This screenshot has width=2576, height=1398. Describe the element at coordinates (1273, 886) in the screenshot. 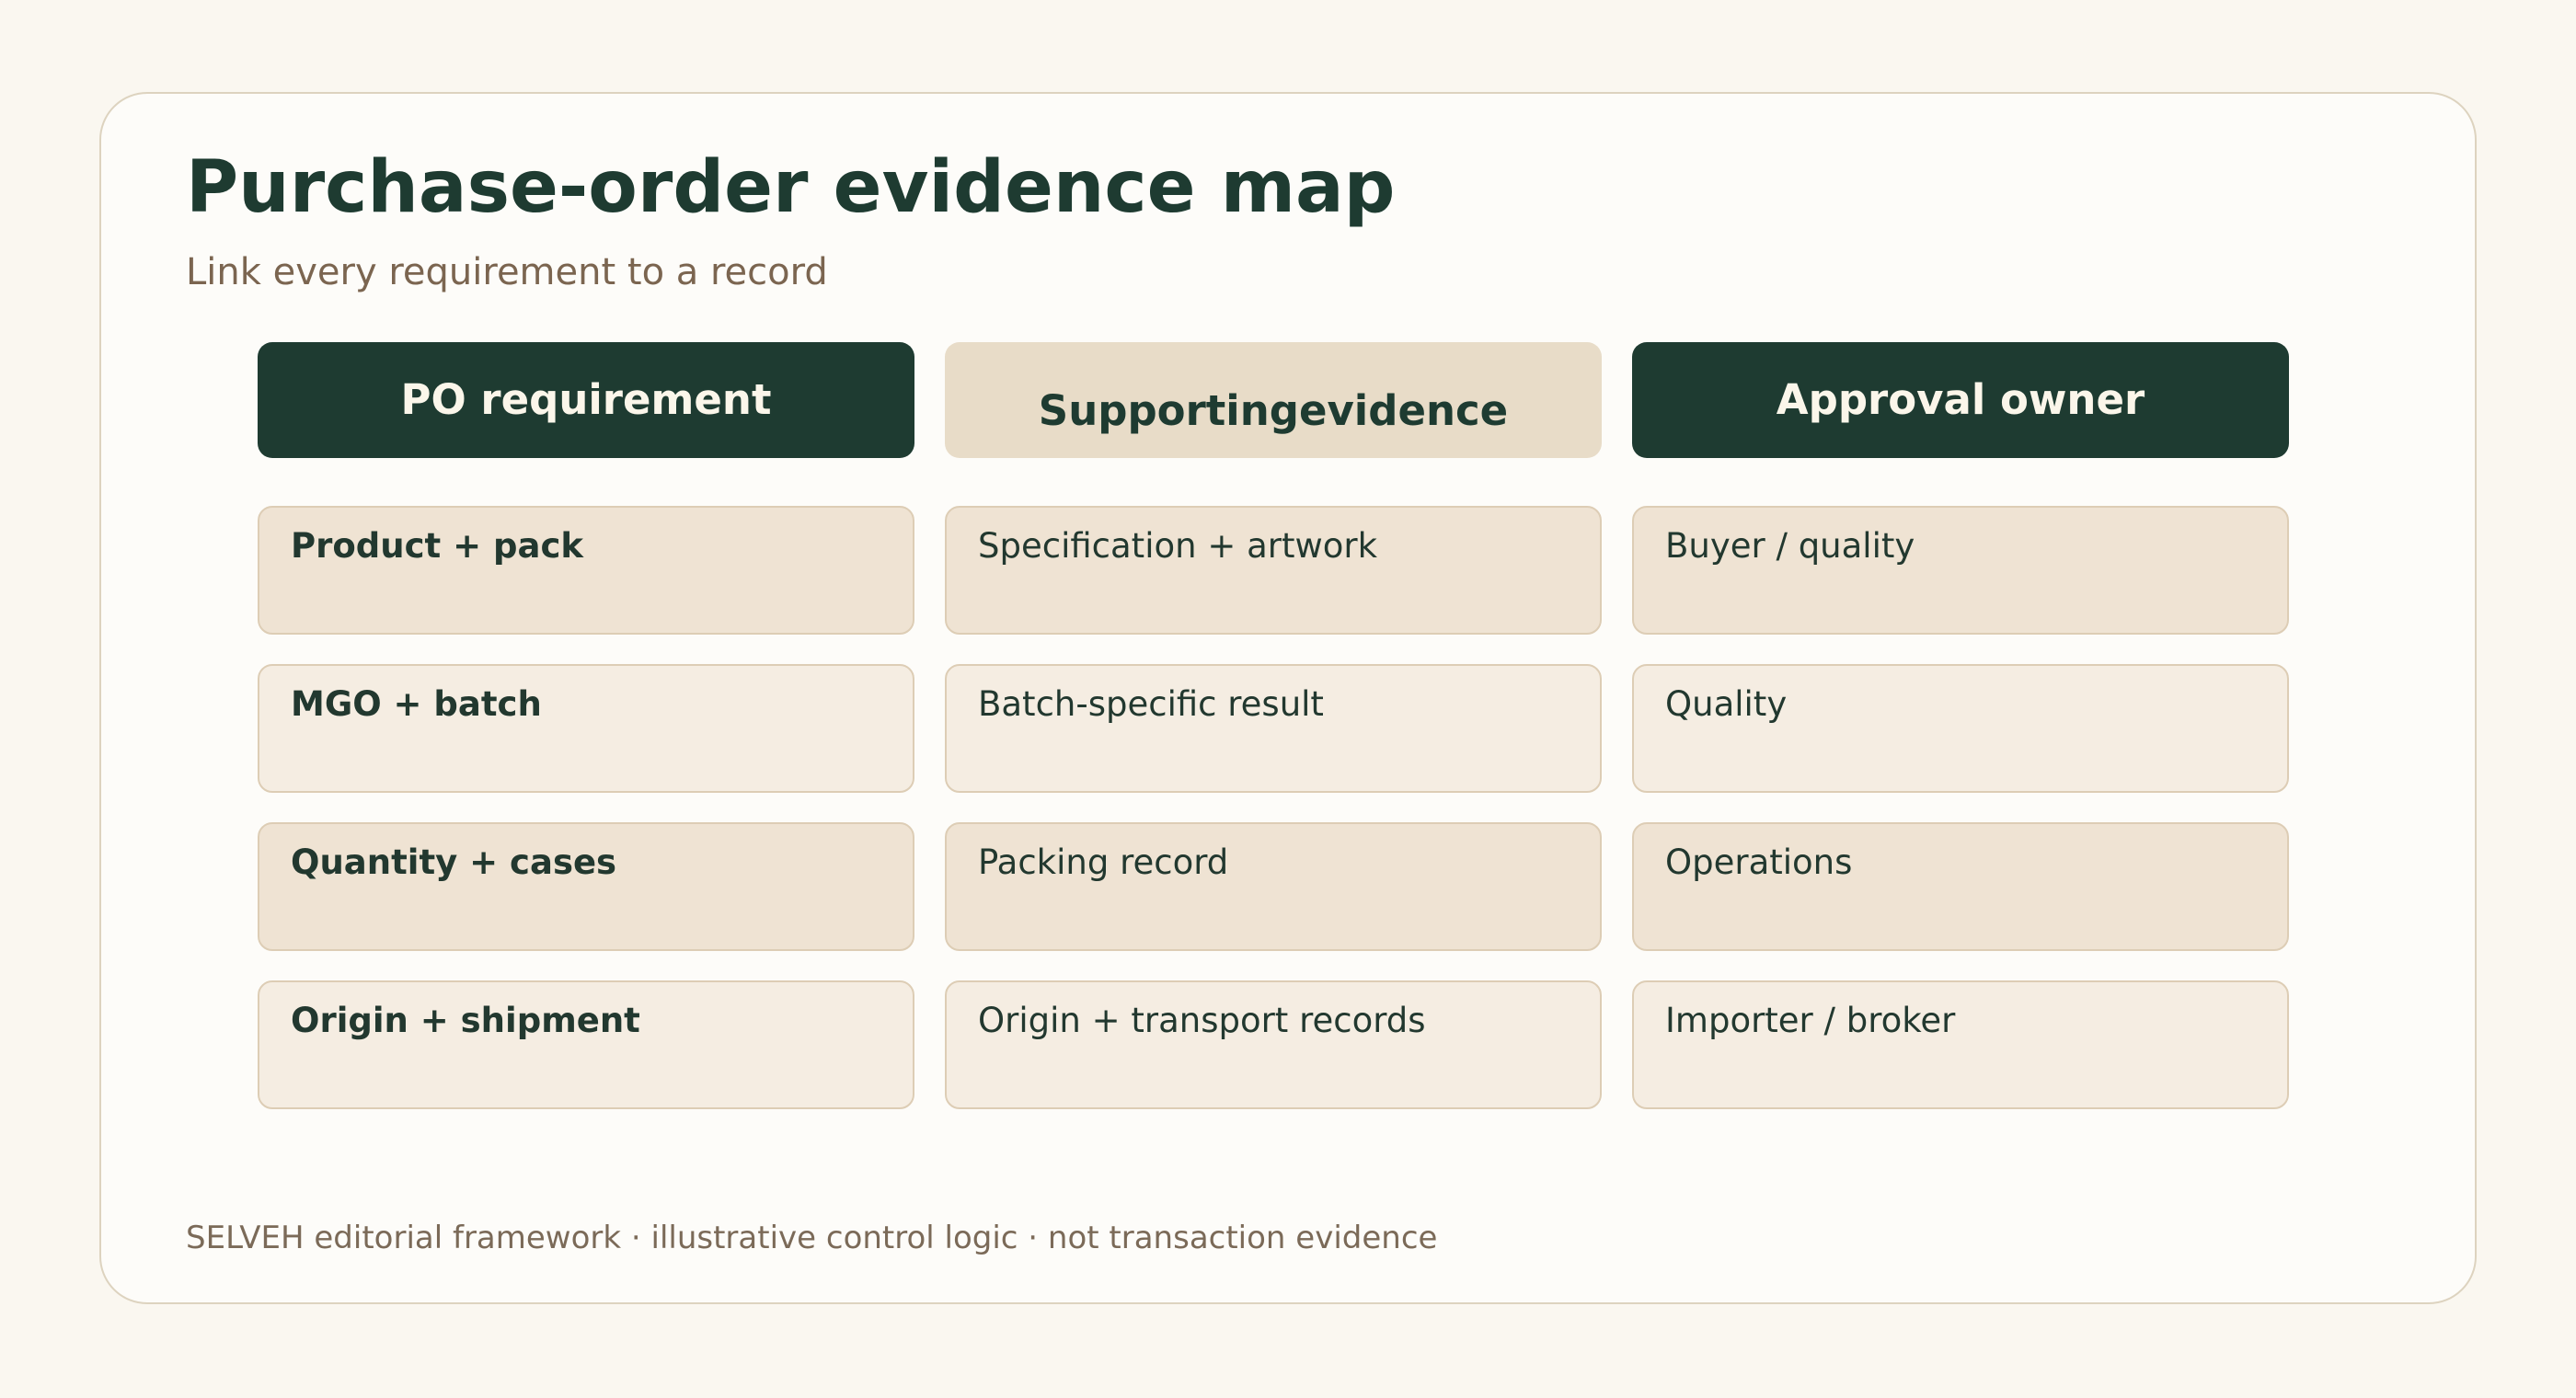

I see `evidence-cell: Packing record` at that location.